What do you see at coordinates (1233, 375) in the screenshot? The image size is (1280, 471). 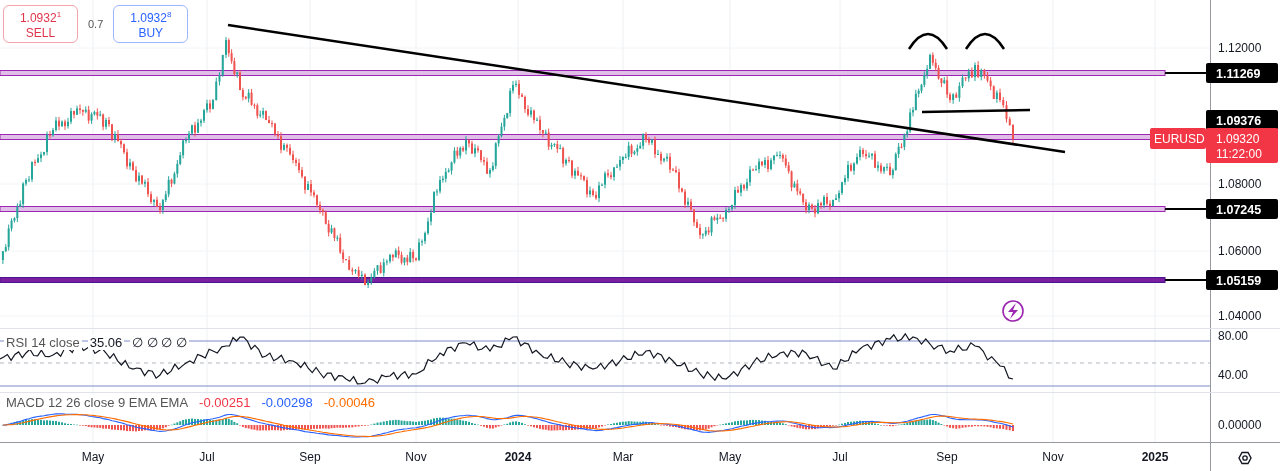 I see `rsi-axis-label: 40.00` at bounding box center [1233, 375].